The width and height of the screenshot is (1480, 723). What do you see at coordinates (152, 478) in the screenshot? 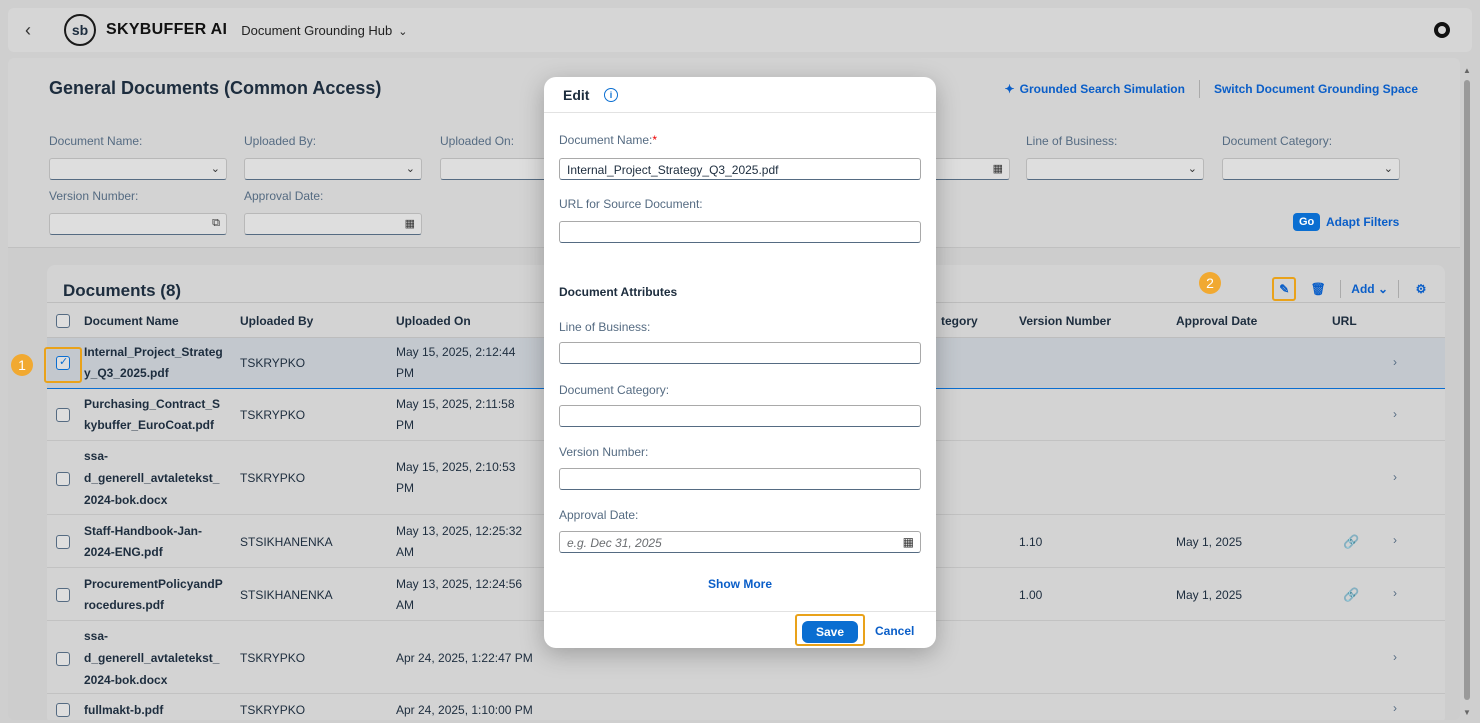
I see `document-name-line: d_generell_avtaletekst_` at bounding box center [152, 478].